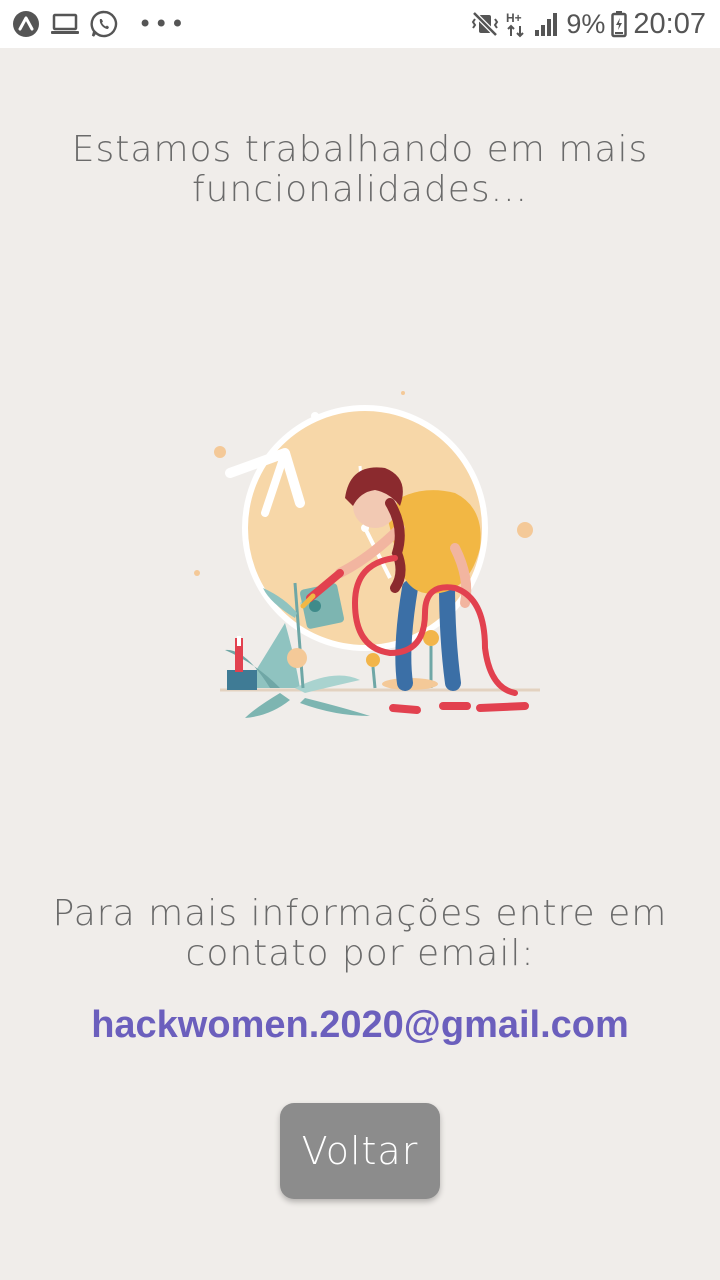 The width and height of the screenshot is (720, 1280). What do you see at coordinates (619, 24) in the screenshot?
I see `battery-charging-icon` at bounding box center [619, 24].